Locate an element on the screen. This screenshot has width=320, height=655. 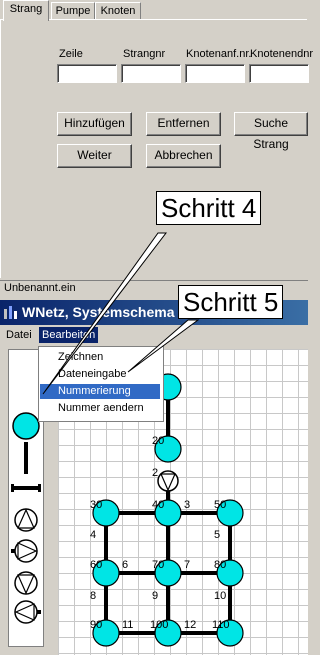
menu-datei: Datei is located at coordinates (19, 335).